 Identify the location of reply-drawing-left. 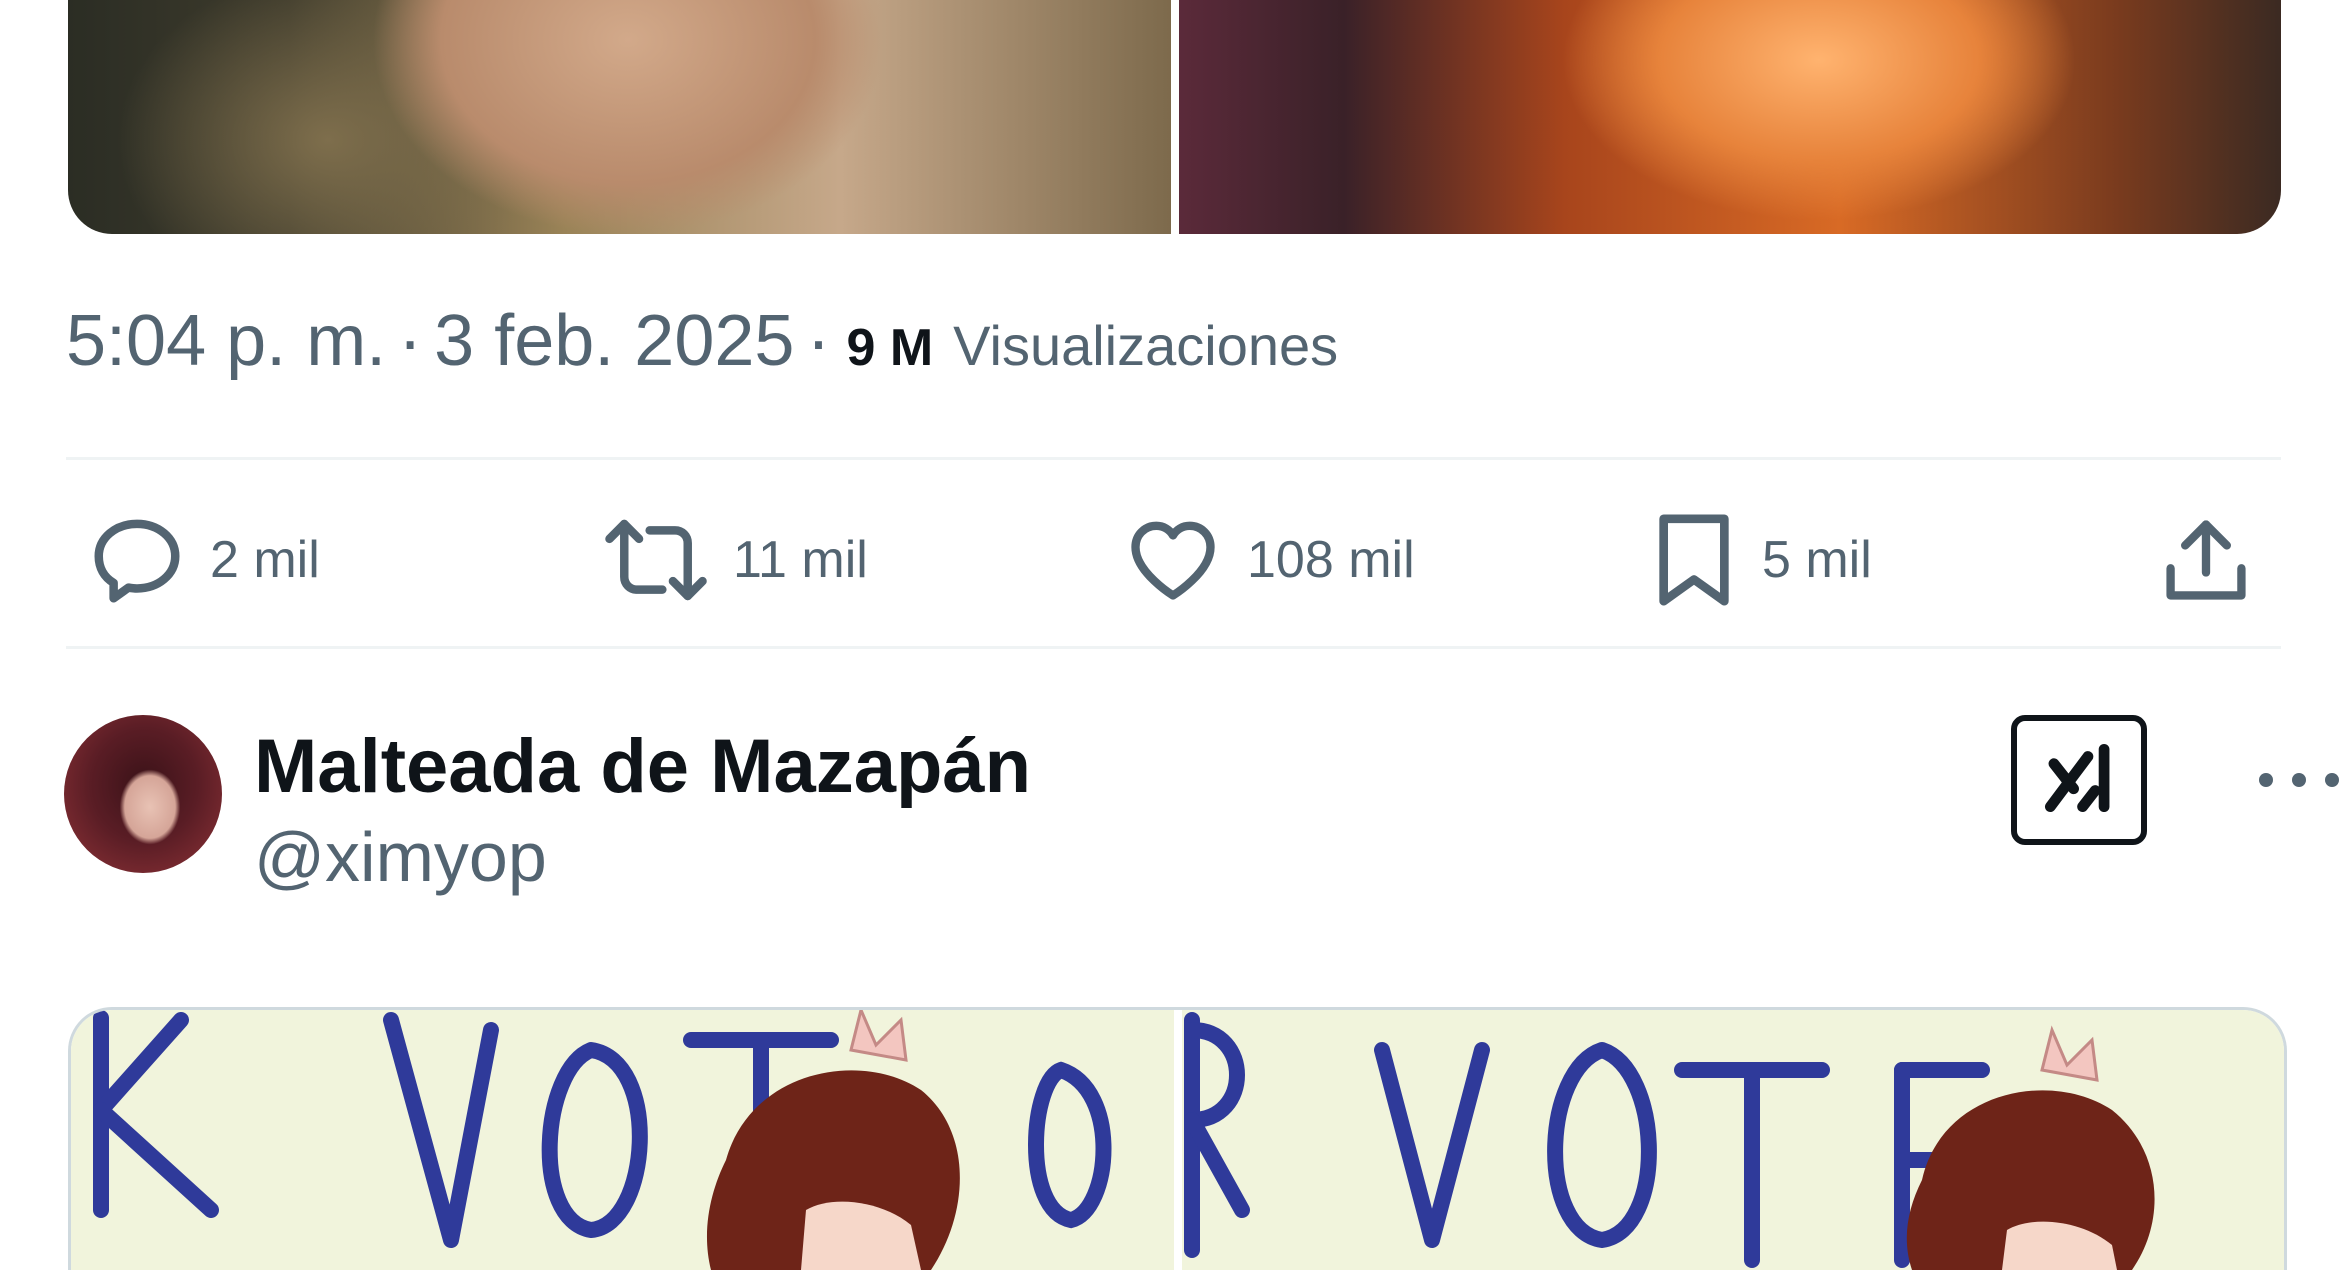
(622, 1140).